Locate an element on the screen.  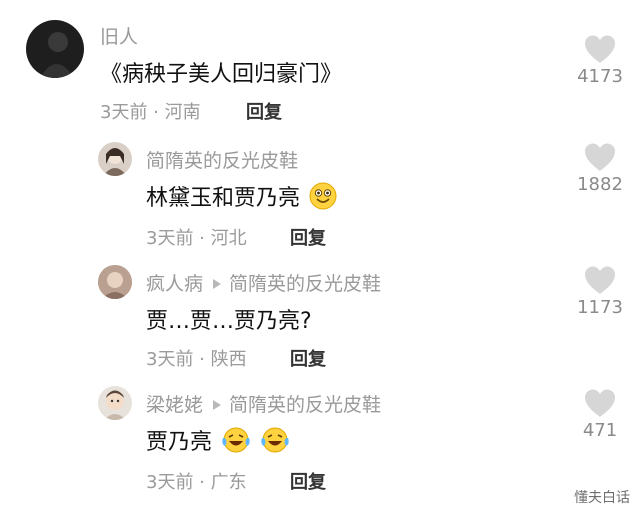
silhouette-icon is located at coordinates (57, 55).